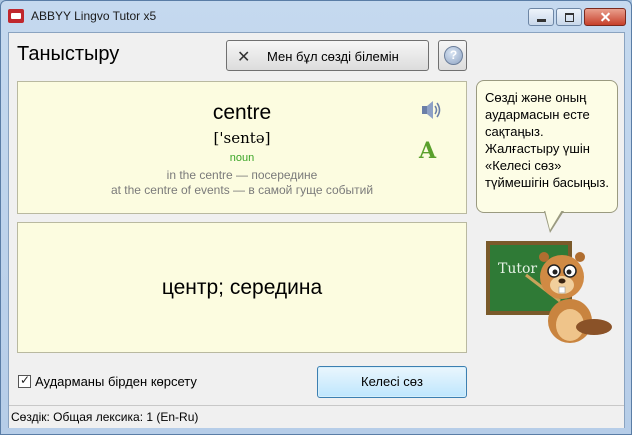 This screenshot has height=435, width=632. What do you see at coordinates (105, 417) in the screenshot?
I see `status-text: Сөздік: Общая лексика: 1 (En-Ru)` at bounding box center [105, 417].